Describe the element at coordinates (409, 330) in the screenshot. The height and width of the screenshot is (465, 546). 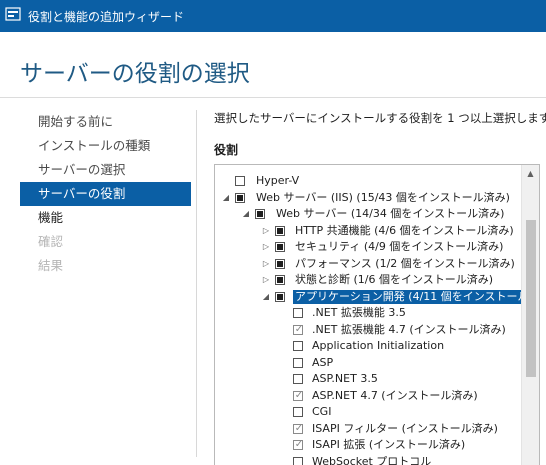
I see `role-label: .NET 拡張機能 4.7 (インストール済み)` at that location.